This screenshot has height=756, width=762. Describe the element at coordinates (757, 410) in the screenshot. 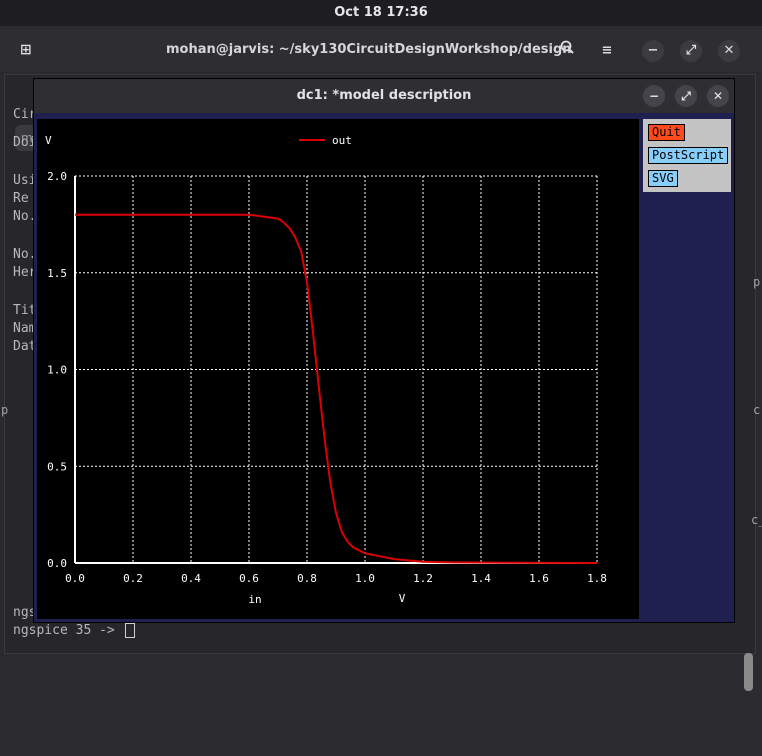

I see `right-edge-text: c` at that location.